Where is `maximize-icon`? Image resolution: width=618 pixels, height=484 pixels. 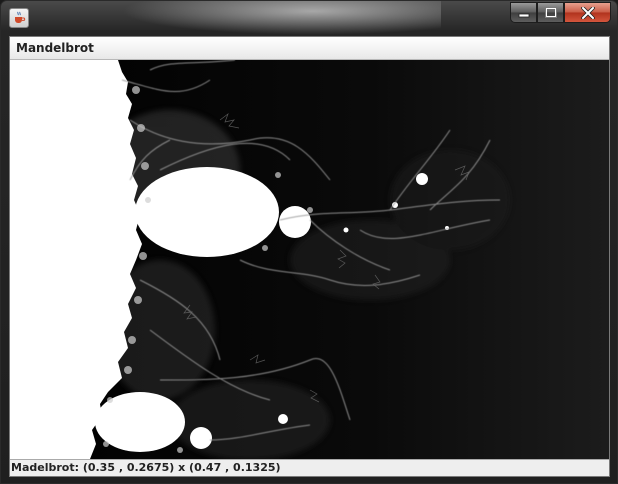
maximize-icon is located at coordinates (550, 12).